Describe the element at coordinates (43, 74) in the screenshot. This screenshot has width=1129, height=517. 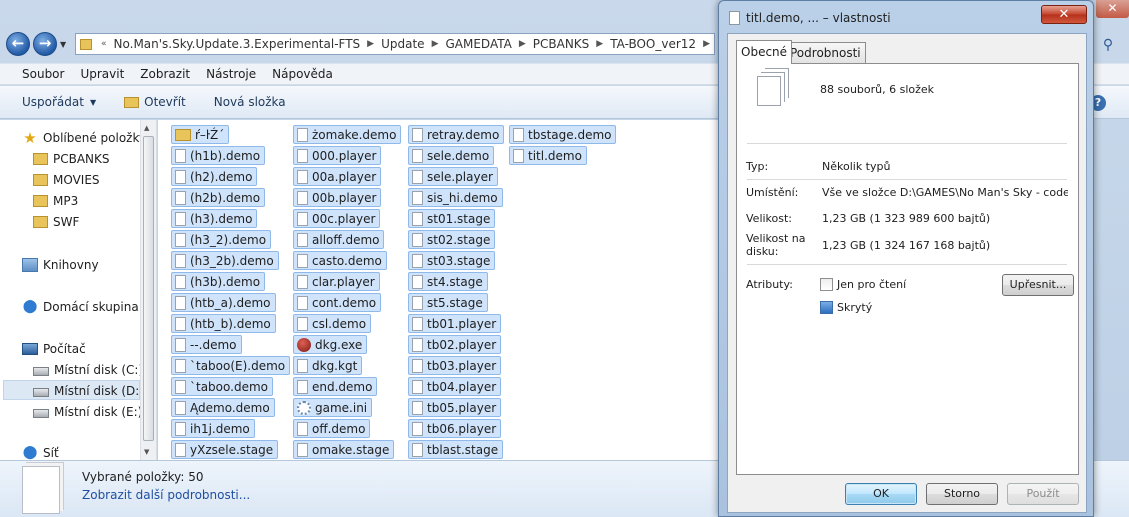
I see `menu-file: Soubor` at that location.